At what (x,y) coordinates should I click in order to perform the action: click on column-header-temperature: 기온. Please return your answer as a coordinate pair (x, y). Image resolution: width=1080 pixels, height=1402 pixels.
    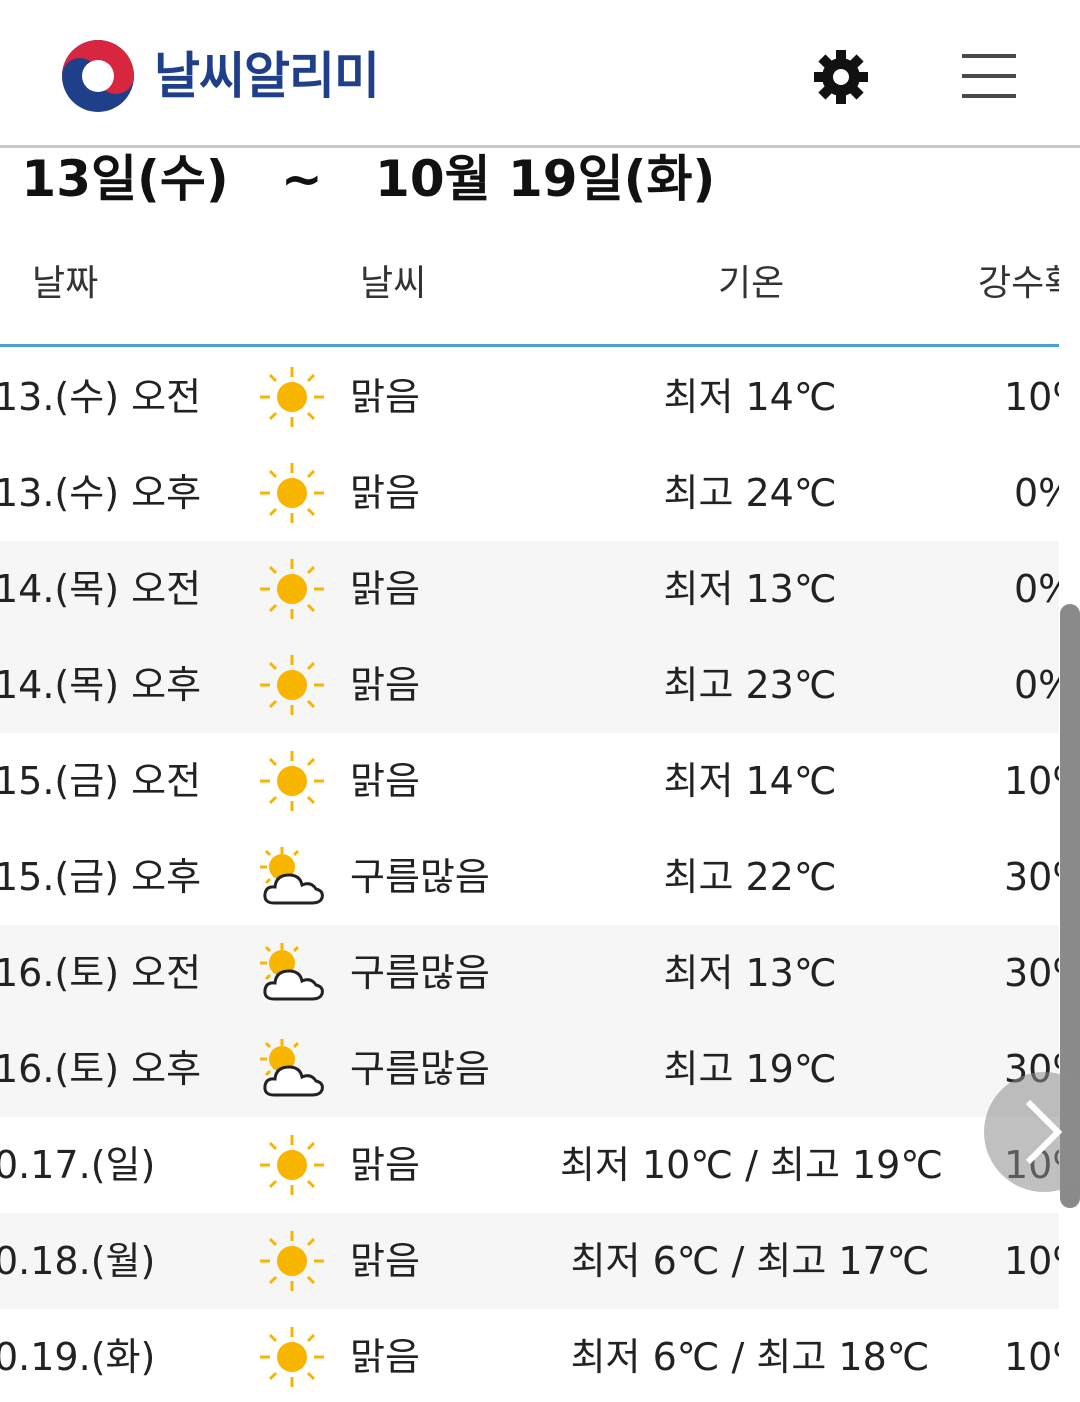
    Looking at the image, I should click on (751, 283).